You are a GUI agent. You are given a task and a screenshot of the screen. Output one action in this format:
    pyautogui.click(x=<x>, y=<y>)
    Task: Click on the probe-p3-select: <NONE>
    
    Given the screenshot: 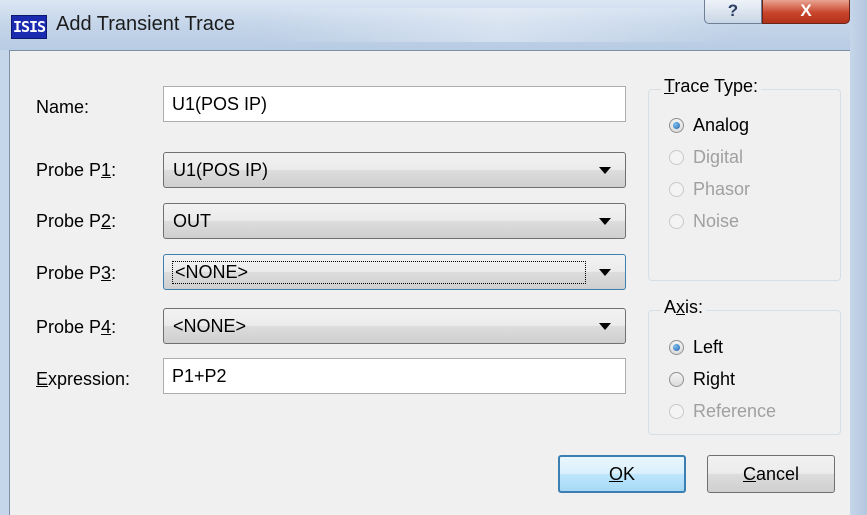 What is the action you would take?
    pyautogui.click(x=394, y=272)
    